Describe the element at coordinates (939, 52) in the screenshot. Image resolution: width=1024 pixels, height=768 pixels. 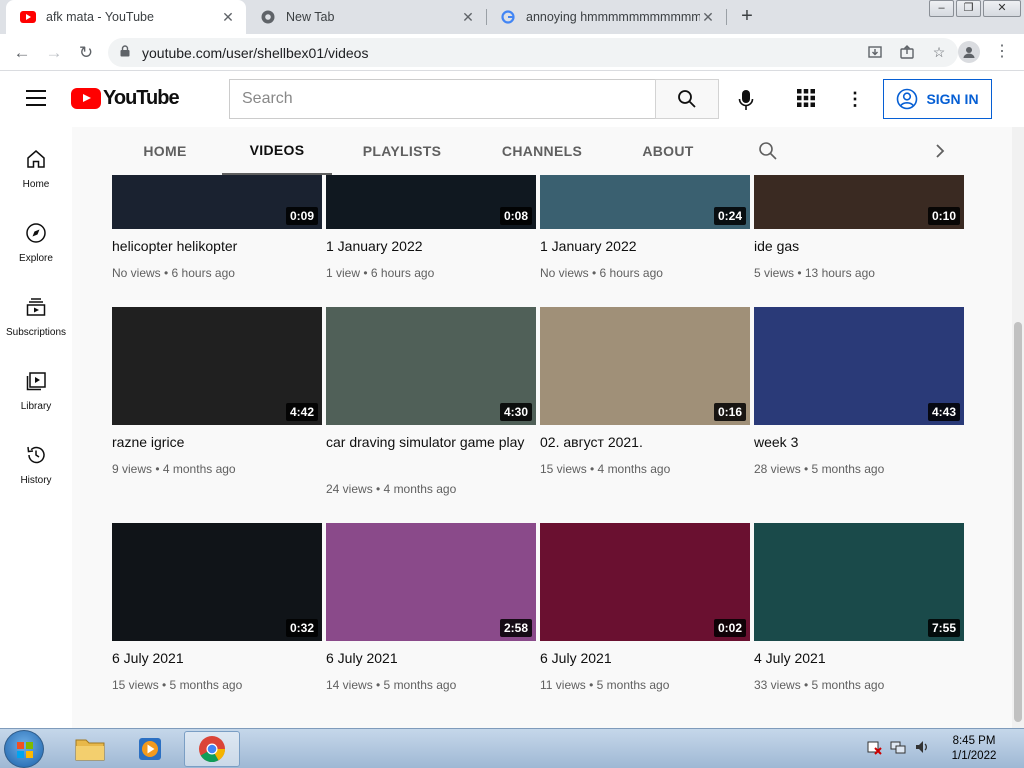
I see `bookmark-star-icon: ☆` at that location.